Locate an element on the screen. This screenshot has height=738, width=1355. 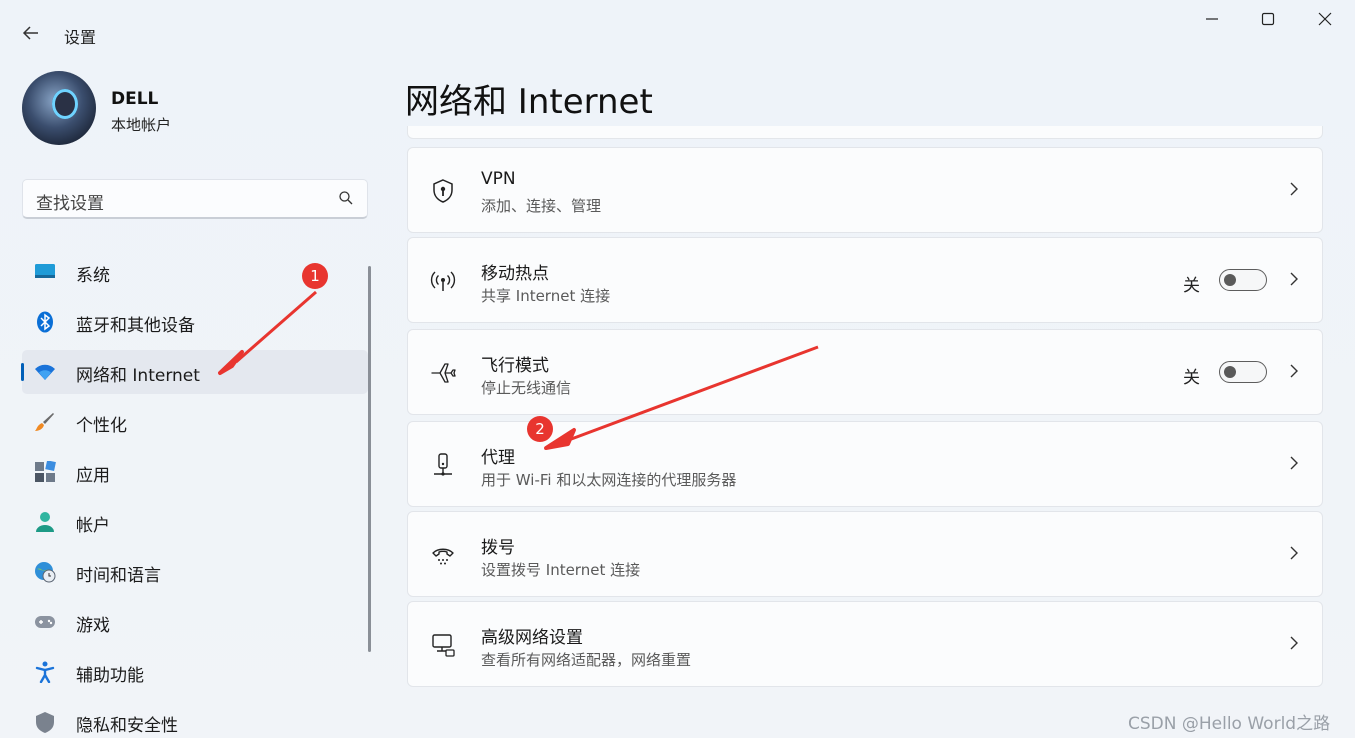
search-placeholder: 查找设置 is located at coordinates (70, 204).